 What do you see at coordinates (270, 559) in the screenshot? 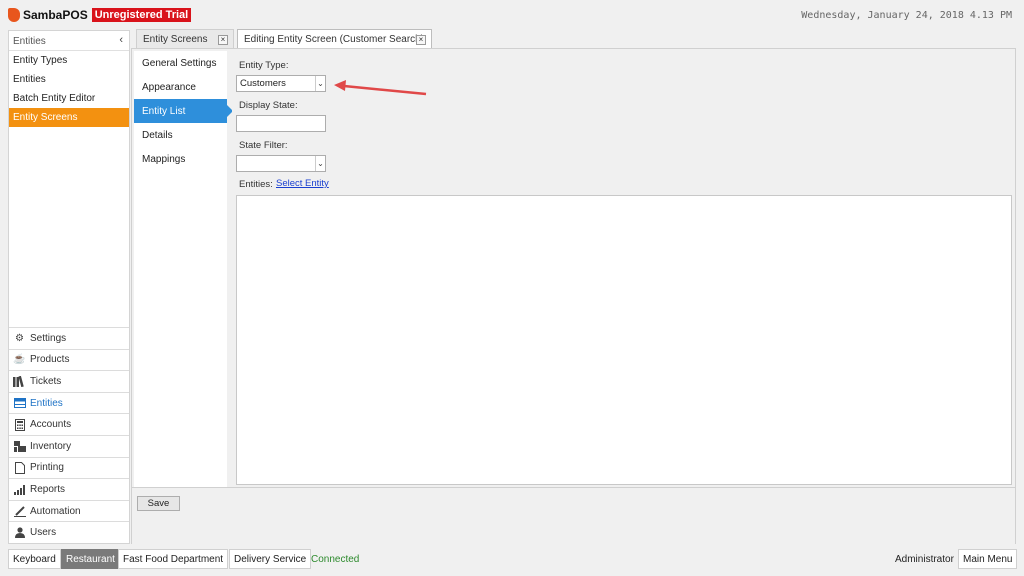
I see `delivery-service-button: Delivery Service` at bounding box center [270, 559].